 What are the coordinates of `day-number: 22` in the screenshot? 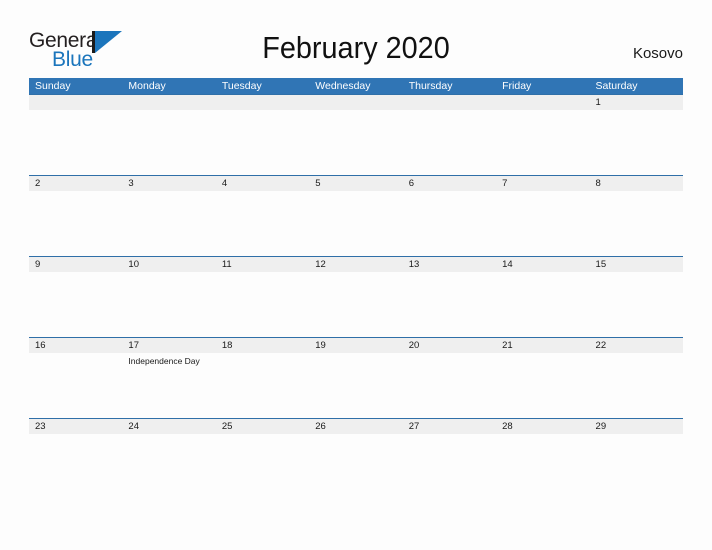 It's located at (636, 345).